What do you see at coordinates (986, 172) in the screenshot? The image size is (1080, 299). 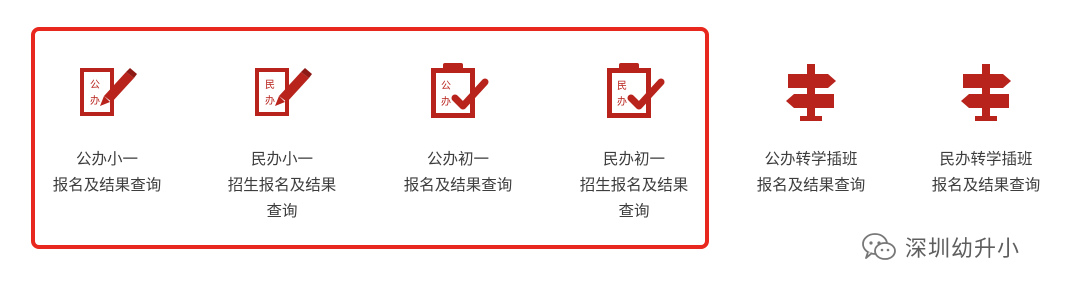 I see `tile-label: 民办转学插班 报名及结果查询` at bounding box center [986, 172].